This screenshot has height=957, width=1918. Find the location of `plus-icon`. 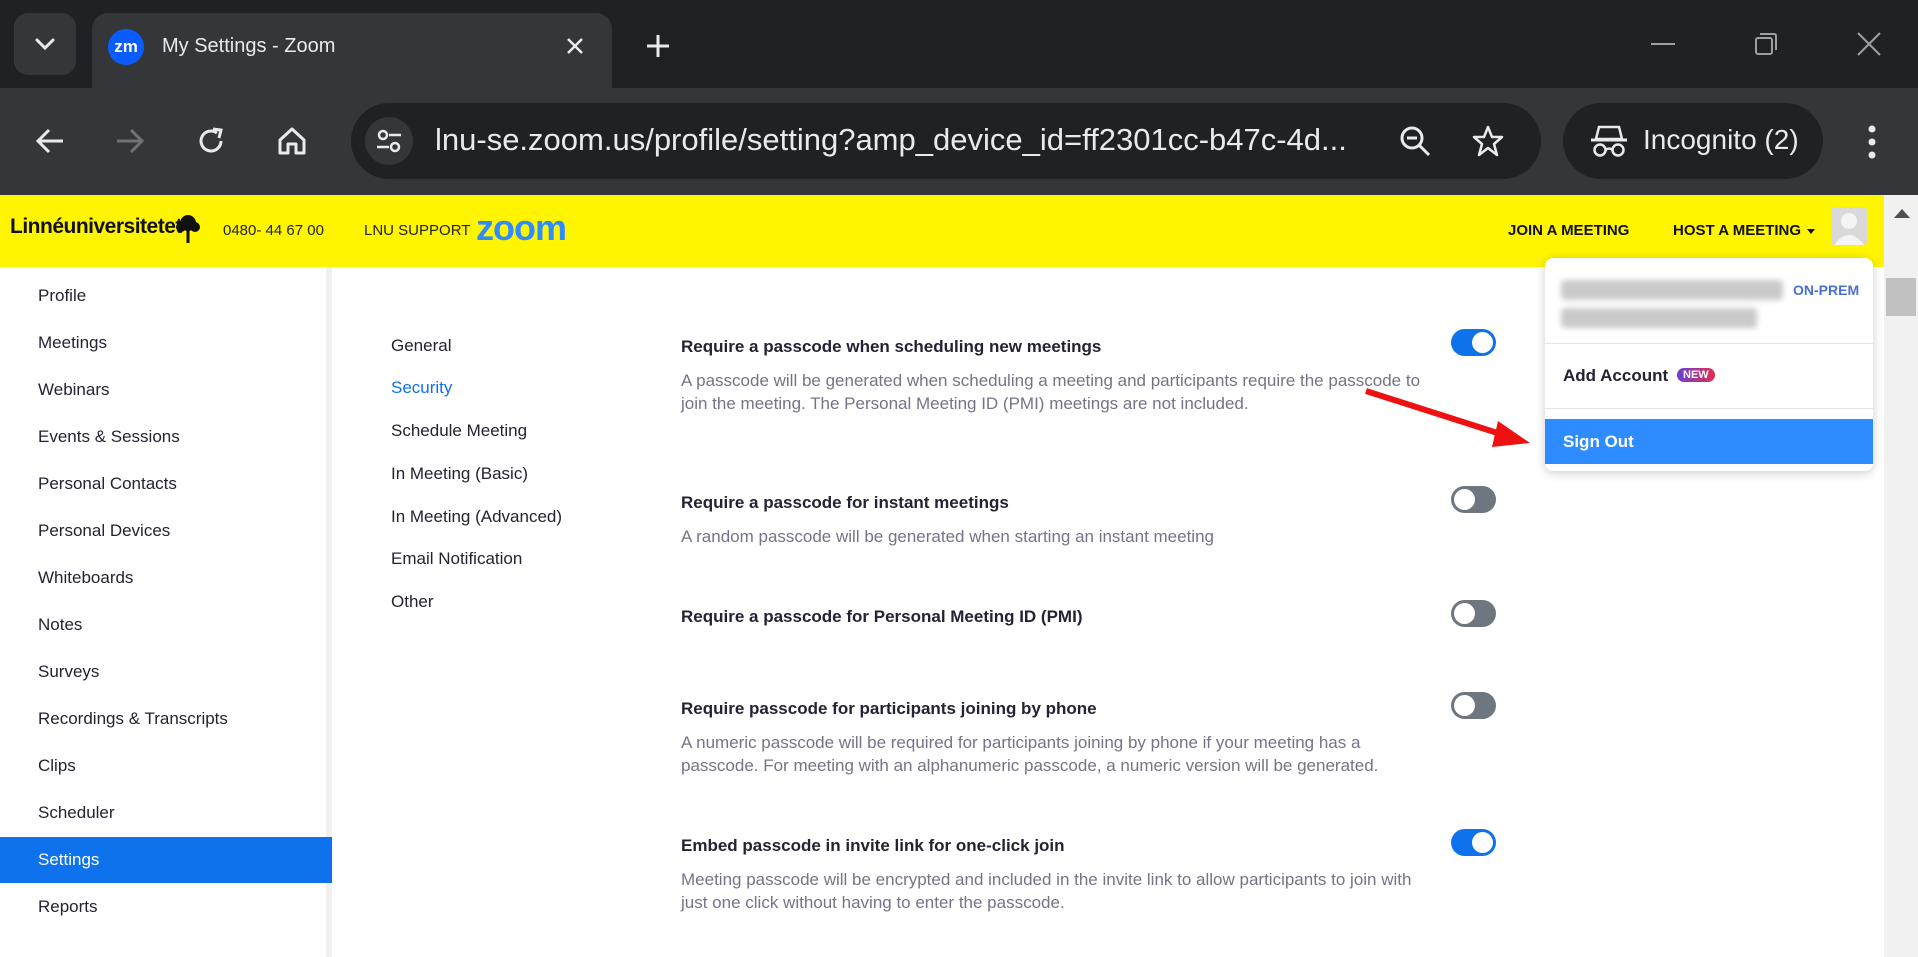

plus-icon is located at coordinates (658, 46).